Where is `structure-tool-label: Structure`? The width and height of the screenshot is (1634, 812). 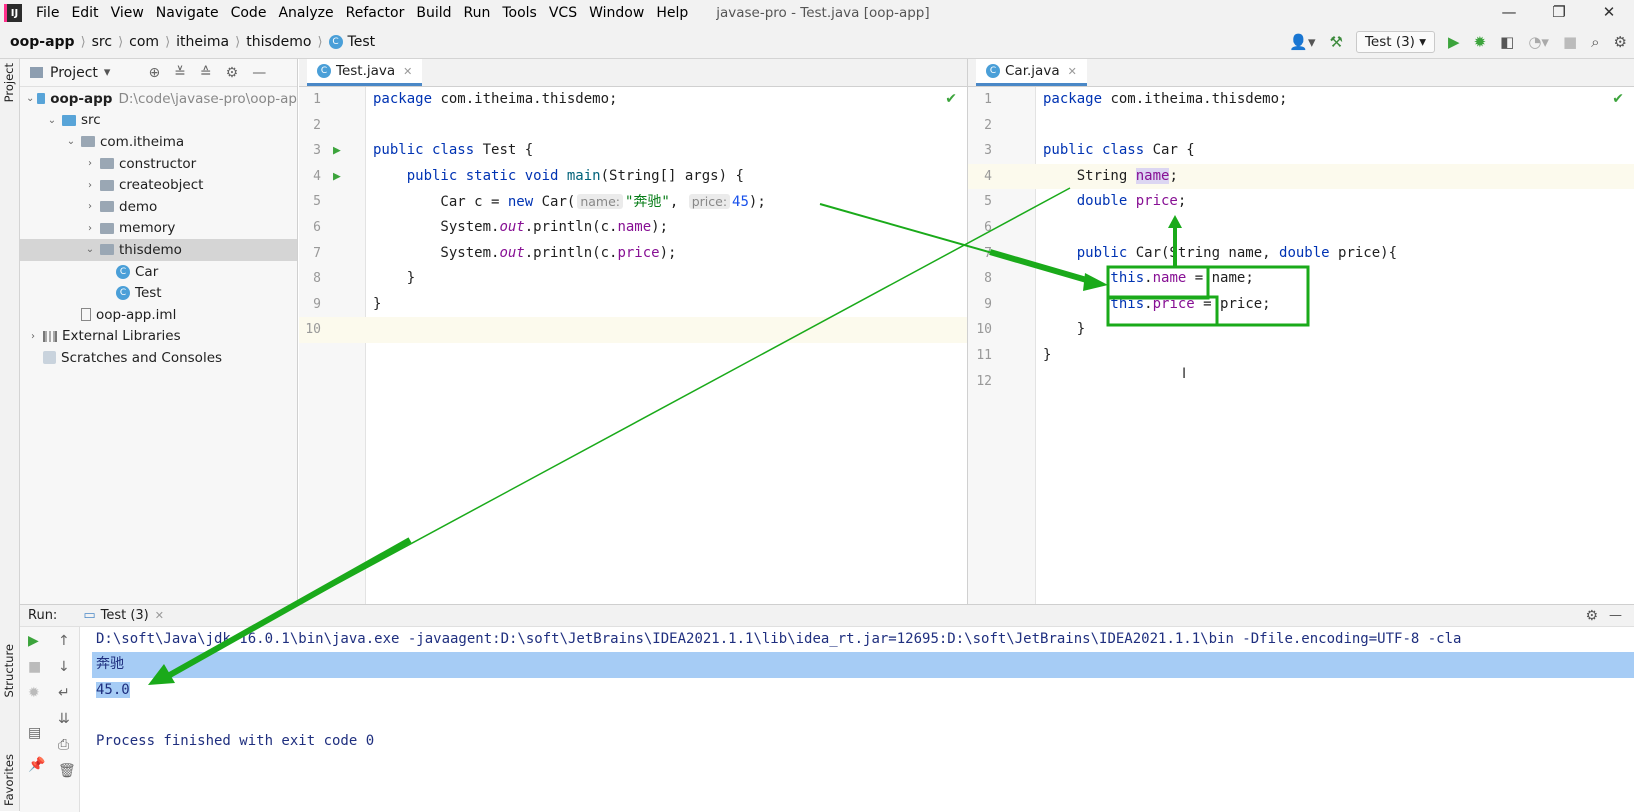 structure-tool-label: Structure is located at coordinates (9, 671).